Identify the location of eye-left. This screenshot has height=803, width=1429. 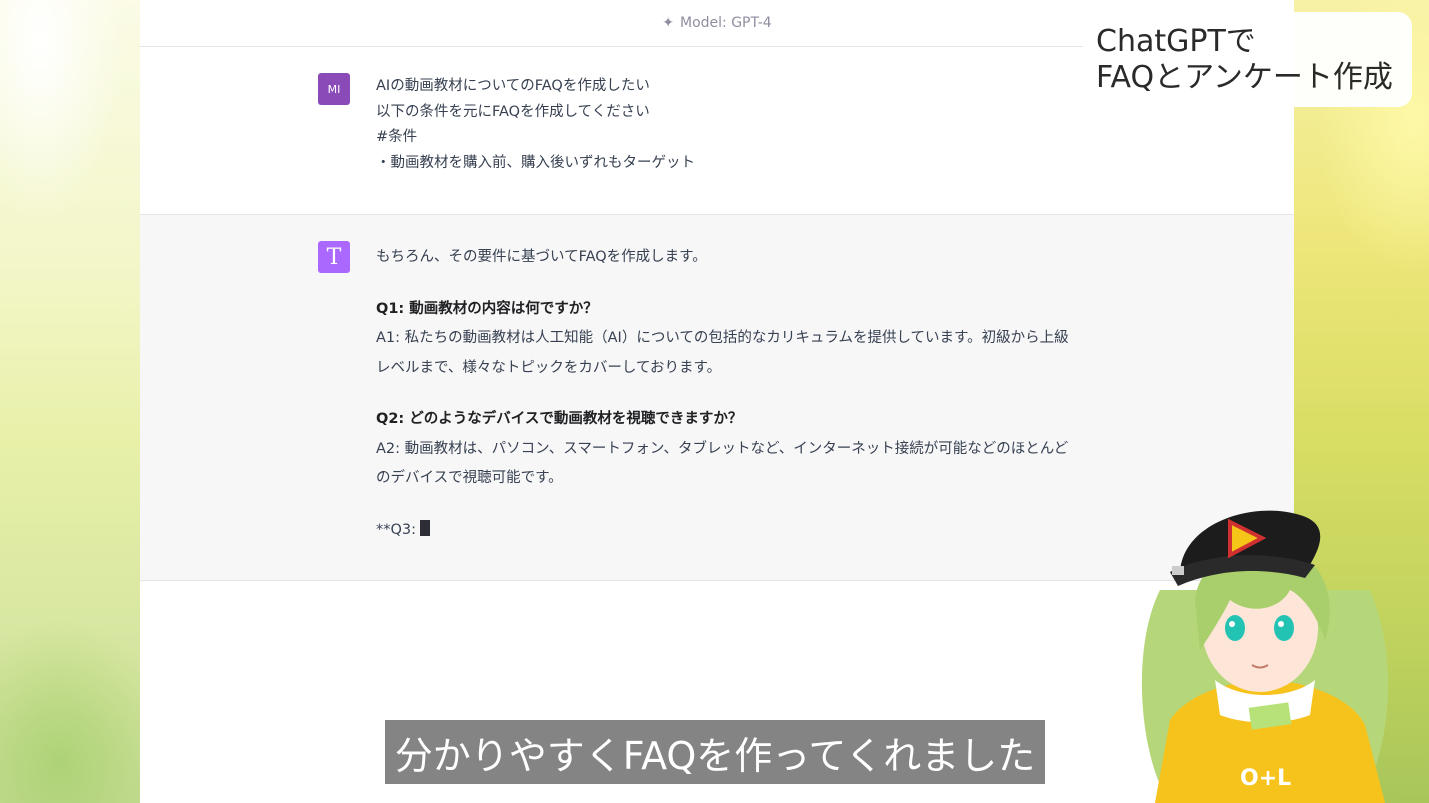
(1235, 628).